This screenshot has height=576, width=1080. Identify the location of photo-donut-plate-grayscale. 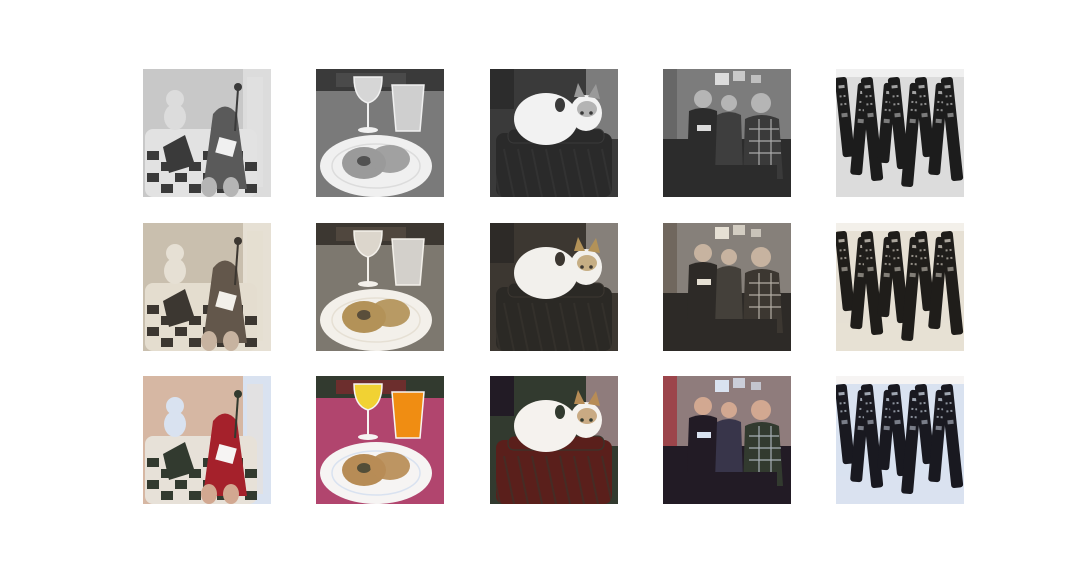
(380, 133).